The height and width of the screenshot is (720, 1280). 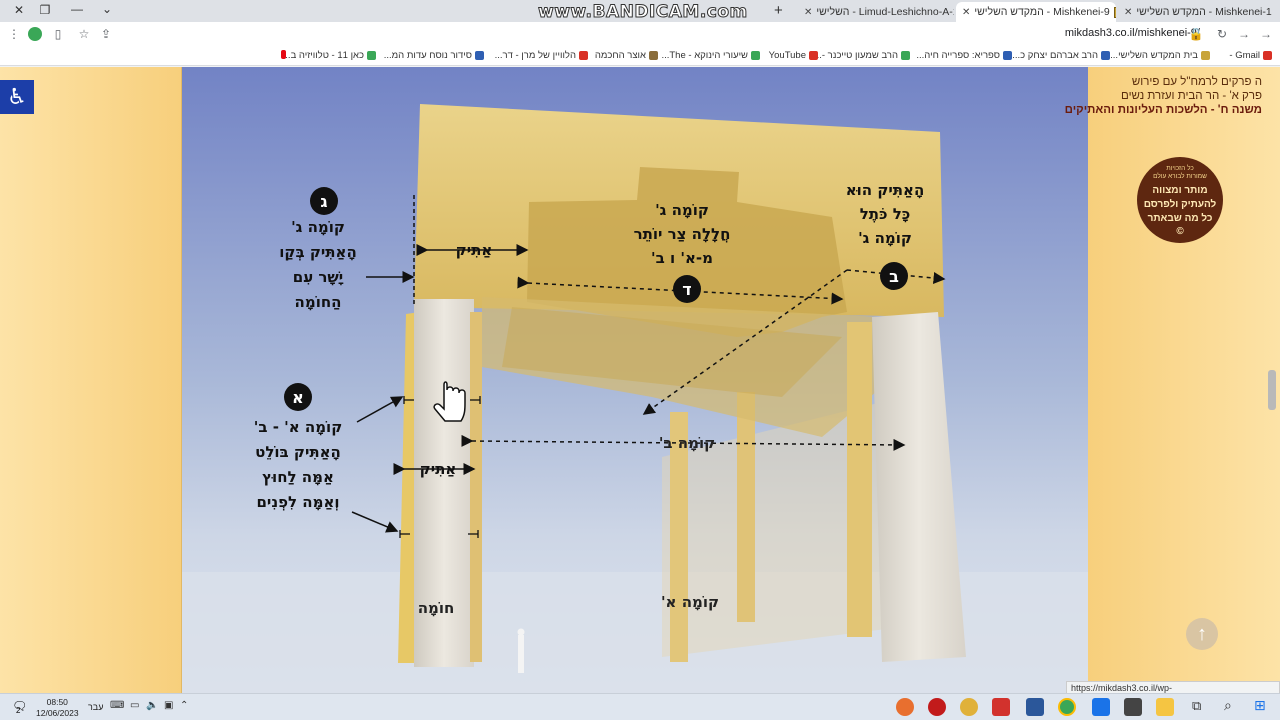 What do you see at coordinates (1163, 110) in the screenshot?
I see `breadcrumb-mishna: משנה ח' - הלשכות העליונות והאתיקים` at bounding box center [1163, 110].